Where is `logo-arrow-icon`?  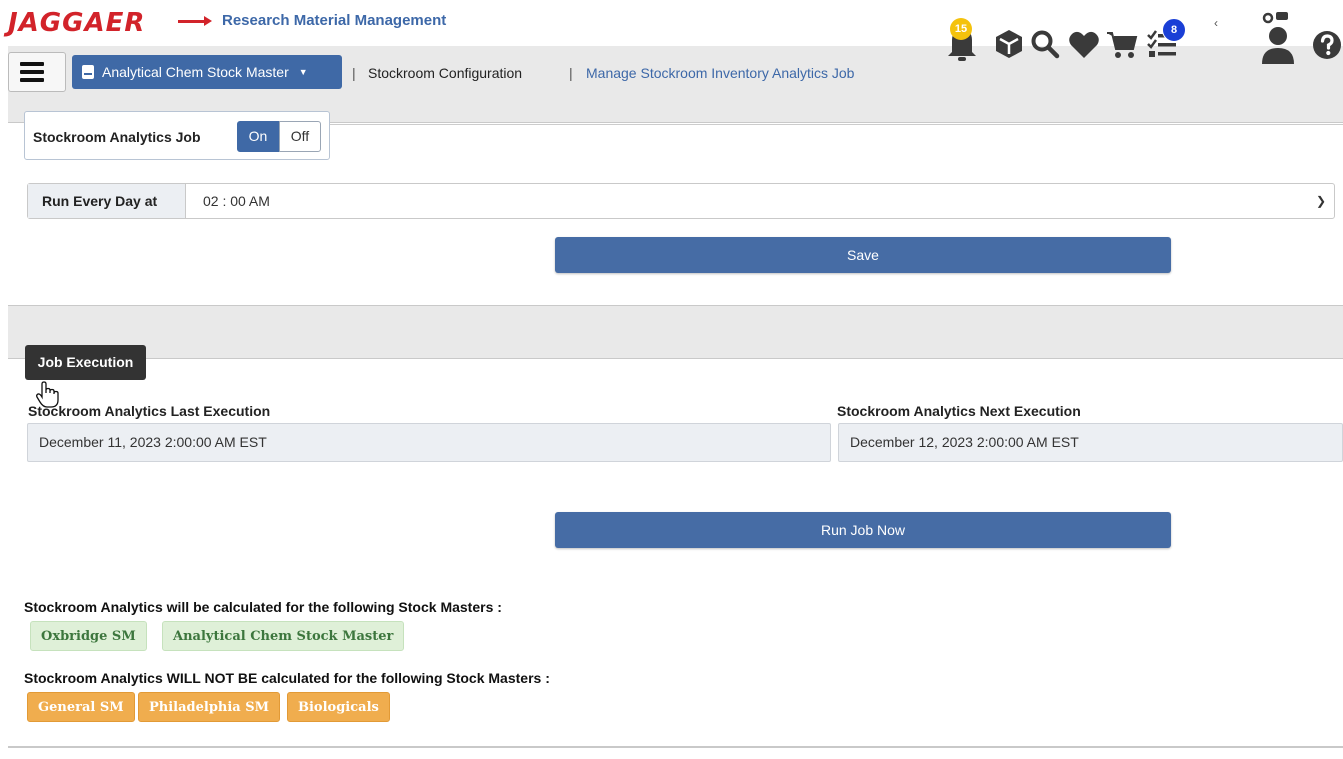 logo-arrow-icon is located at coordinates (195, 21).